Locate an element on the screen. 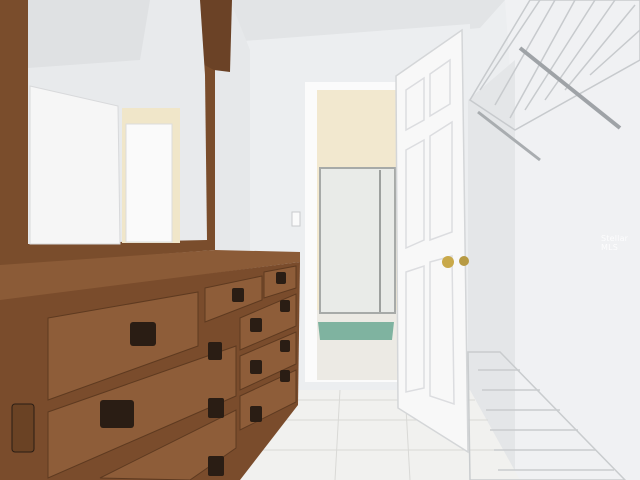 This screenshot has height=480, width=640. bathroom-floor is located at coordinates (357, 345).